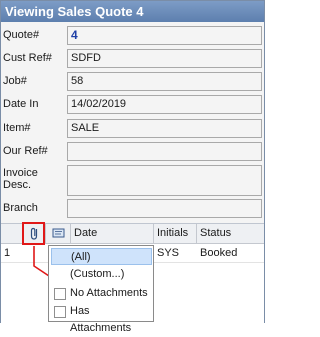 The height and width of the screenshot is (337, 320). What do you see at coordinates (81, 257) in the screenshot?
I see `filter-option-all-label: (All)` at bounding box center [81, 257].